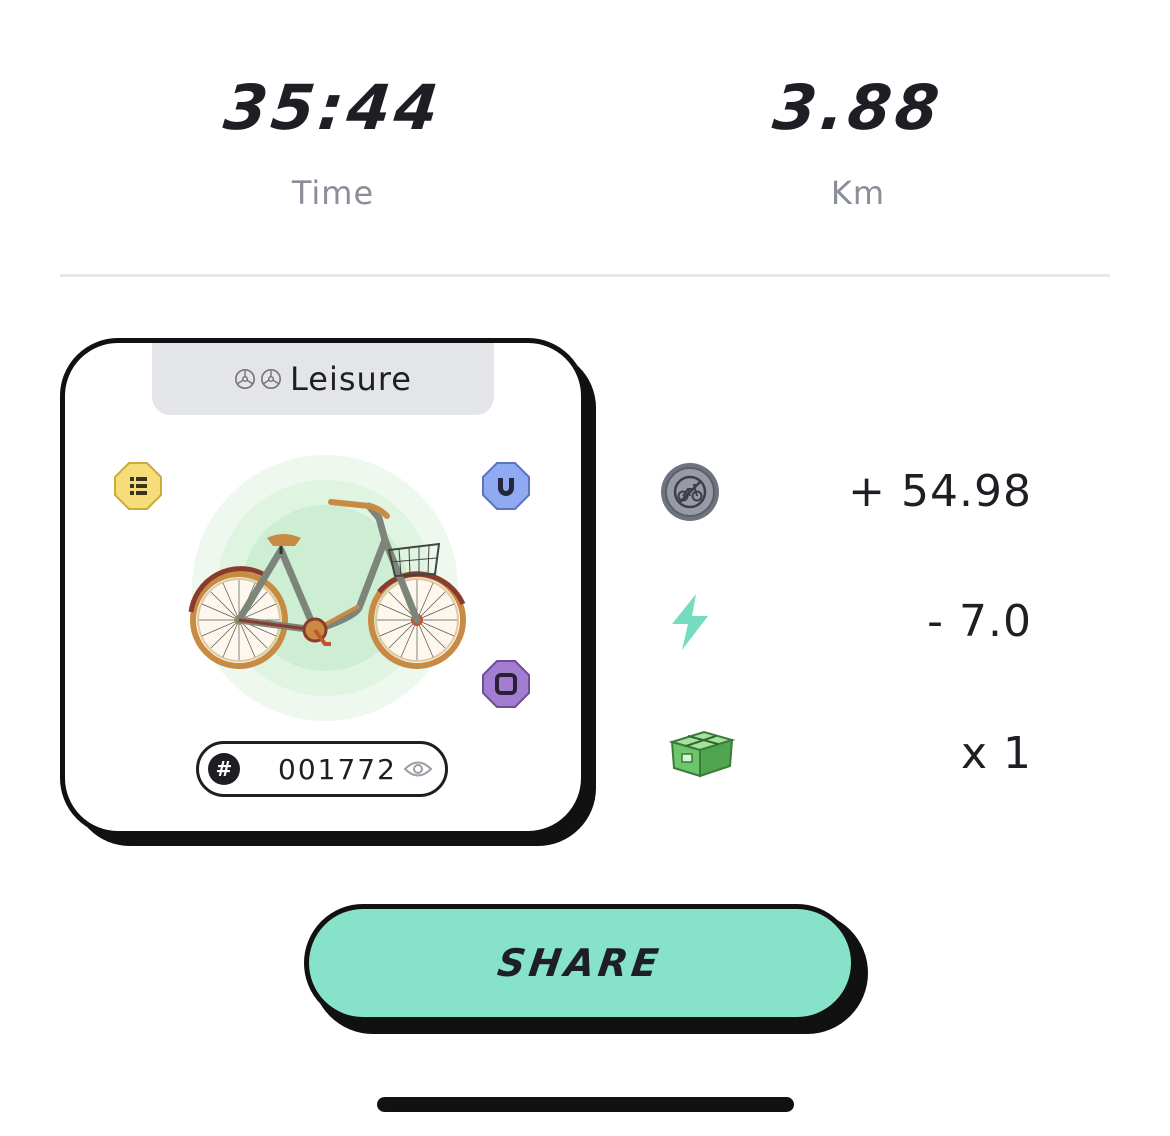 The height and width of the screenshot is (1136, 1170). Describe the element at coordinates (690, 492) in the screenshot. I see `coin-icon` at that location.